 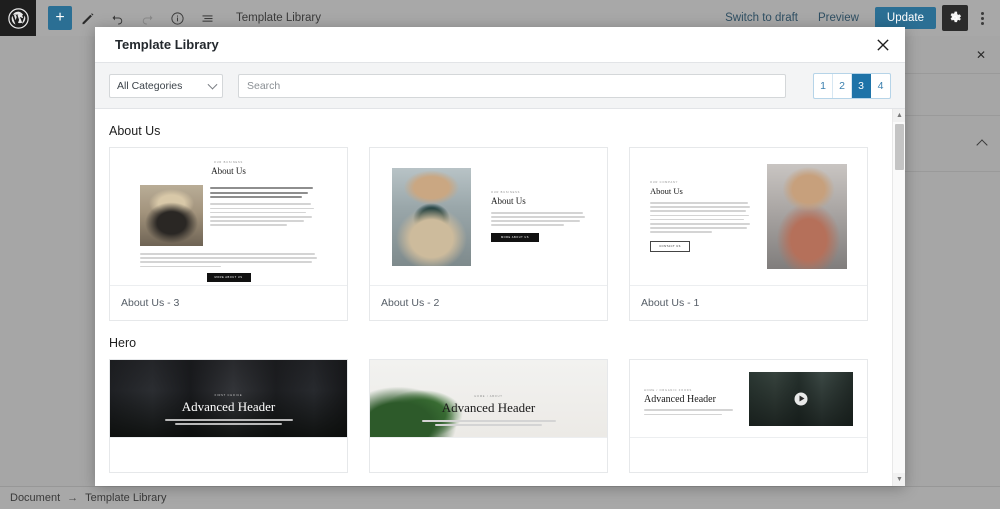 I want to click on template-preview: OUR BUSINESS About Us More About Us, so click(x=488, y=217).